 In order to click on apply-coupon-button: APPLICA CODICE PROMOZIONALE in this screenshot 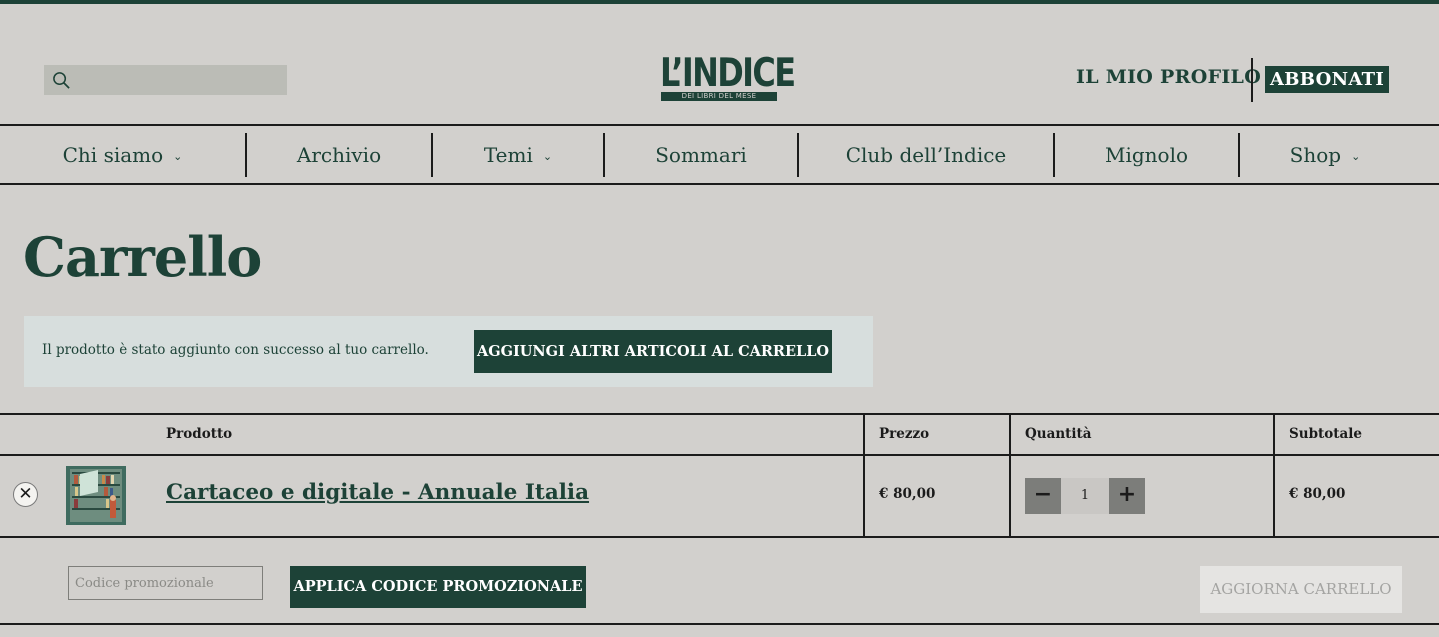, I will do `click(438, 587)`.